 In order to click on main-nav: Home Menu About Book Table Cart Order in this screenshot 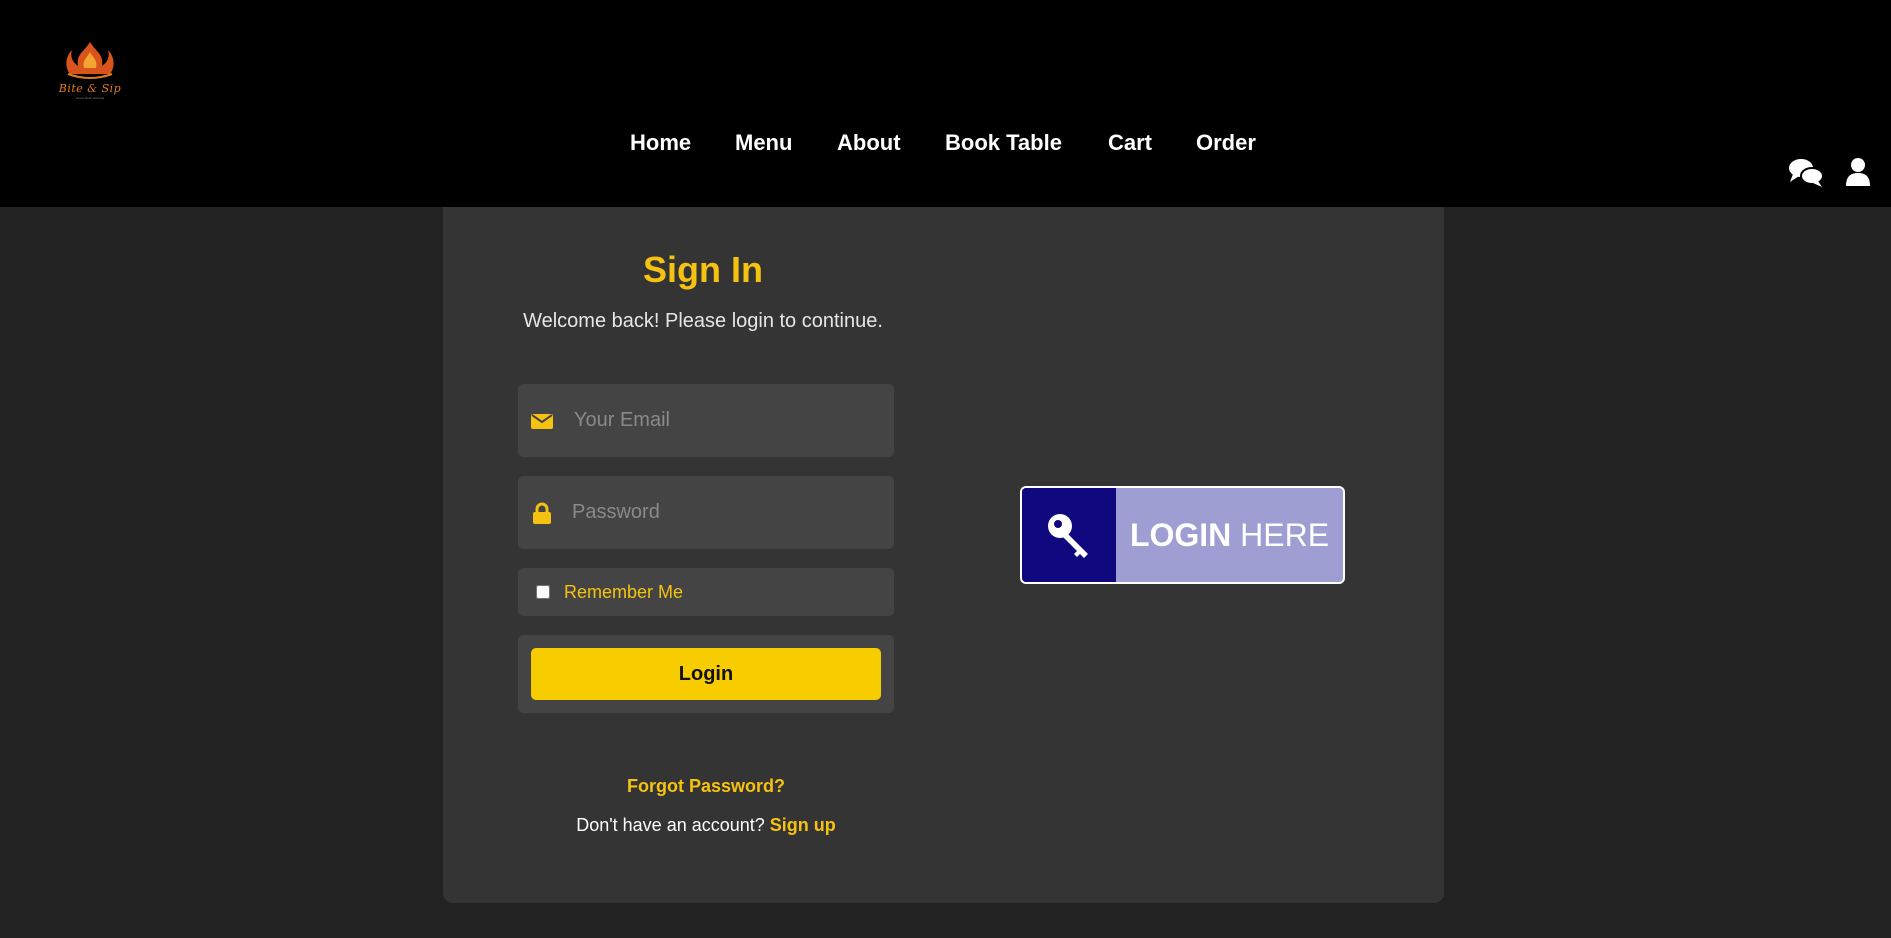, I will do `click(945, 145)`.